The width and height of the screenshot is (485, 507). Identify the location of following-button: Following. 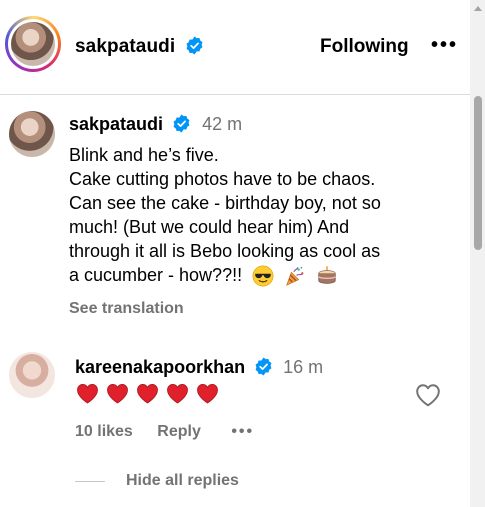
(364, 47).